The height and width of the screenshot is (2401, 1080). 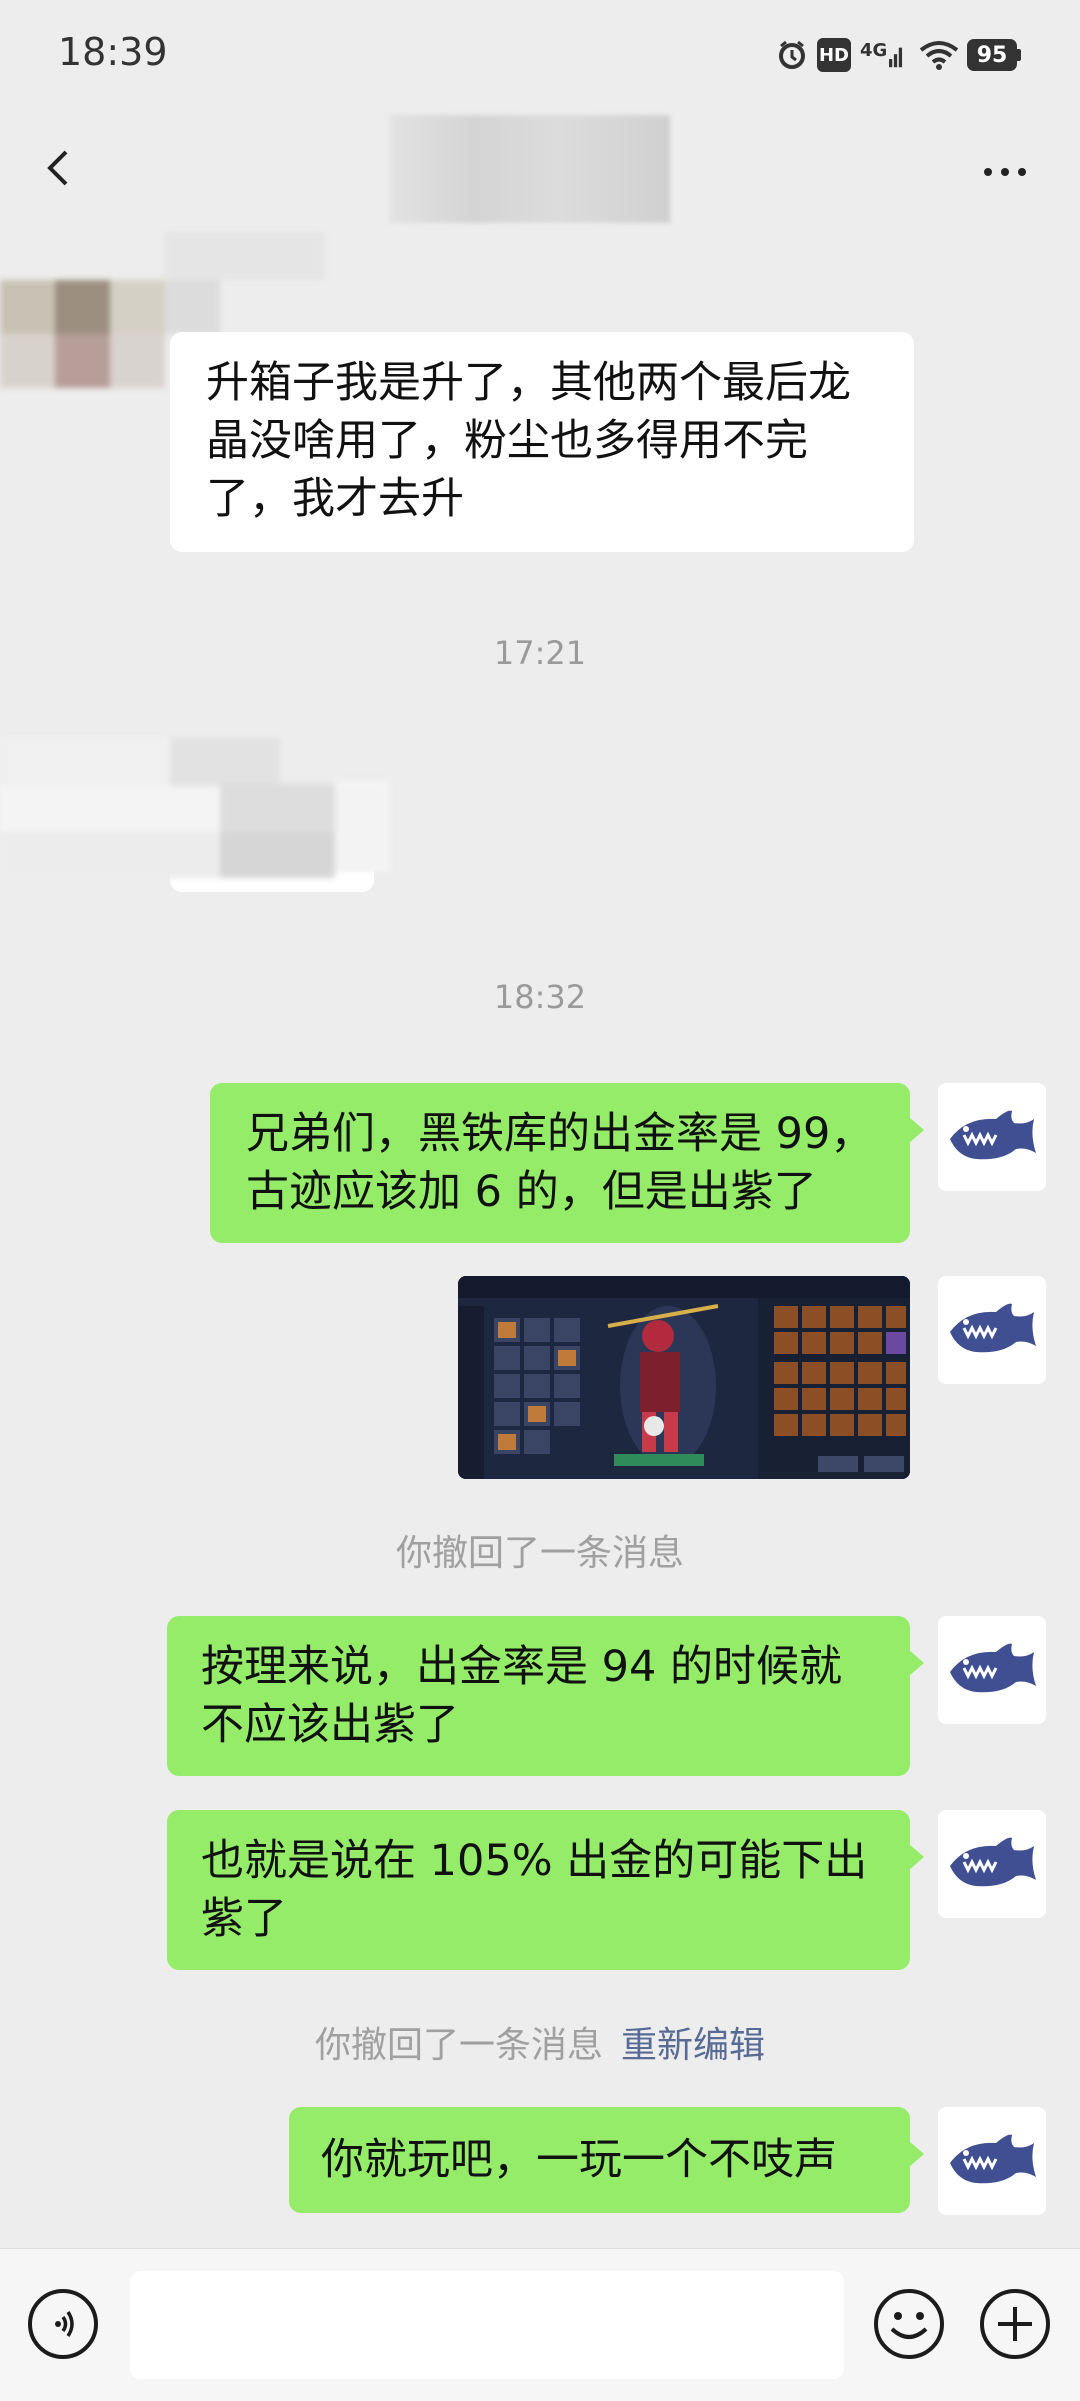 What do you see at coordinates (560, 1134) in the screenshot?
I see `message-text: 兄弟们，黑铁库的出金率是 99，` at bounding box center [560, 1134].